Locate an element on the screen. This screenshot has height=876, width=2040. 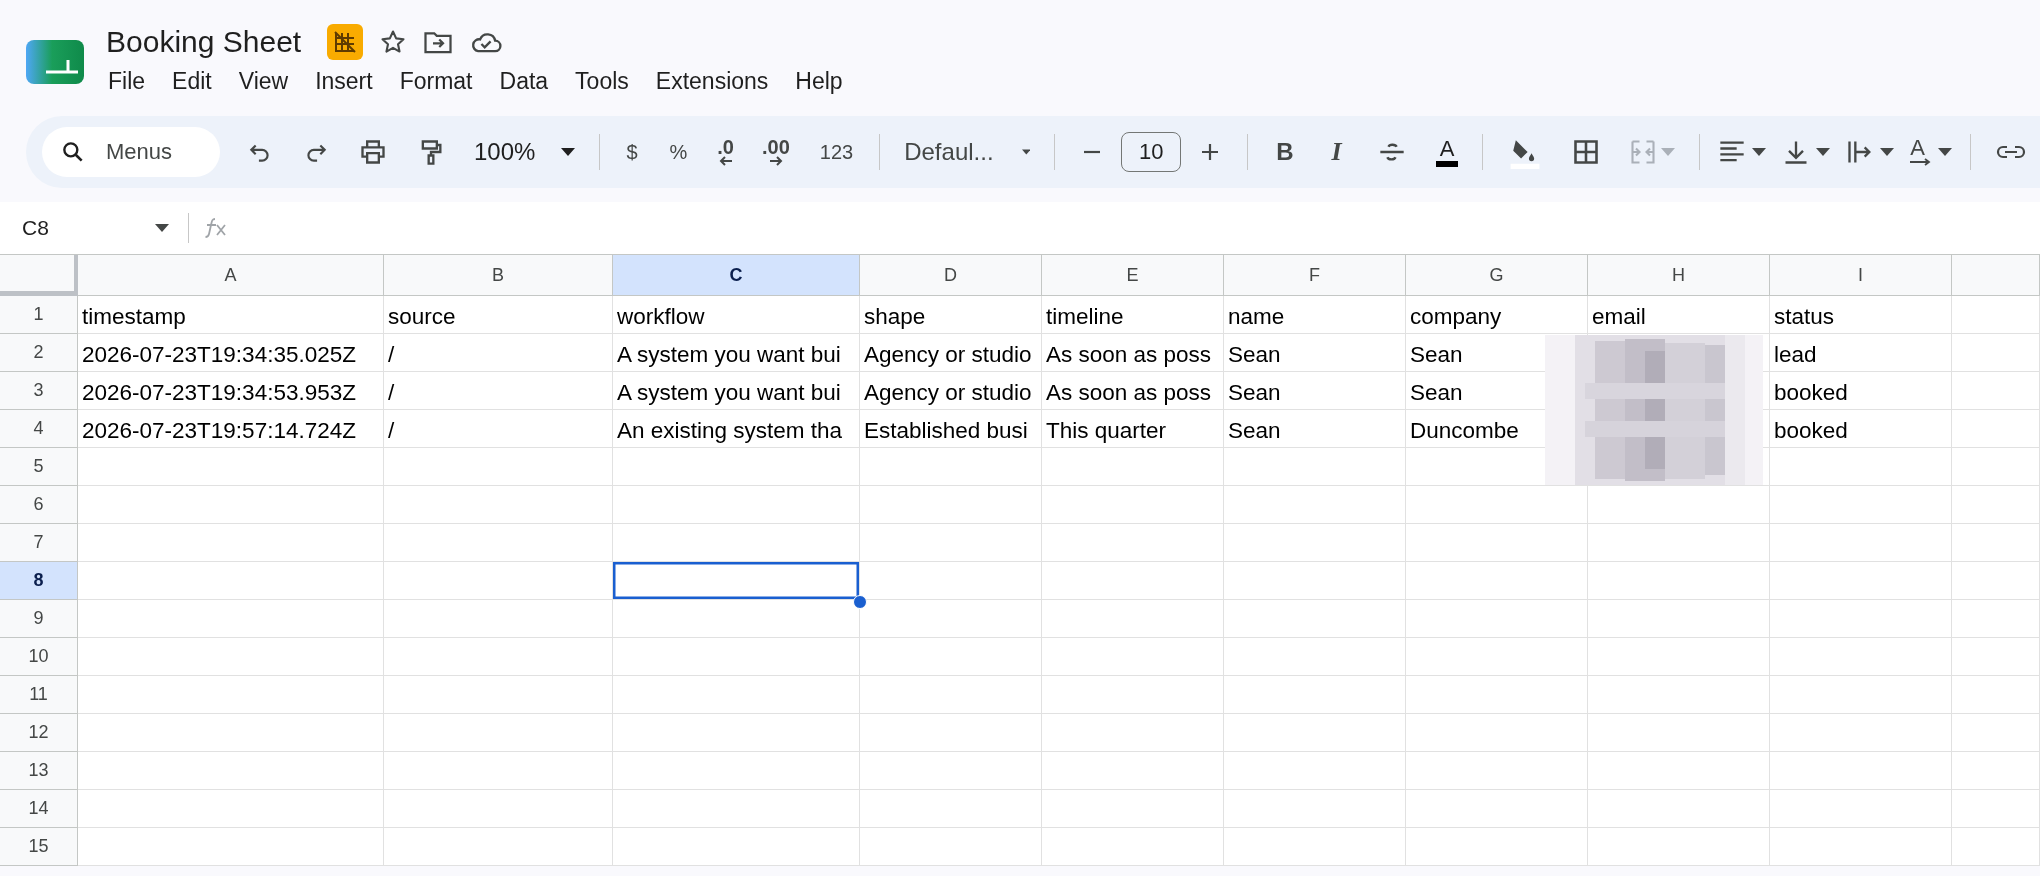
bold-button: B is located at coordinates (1285, 152).